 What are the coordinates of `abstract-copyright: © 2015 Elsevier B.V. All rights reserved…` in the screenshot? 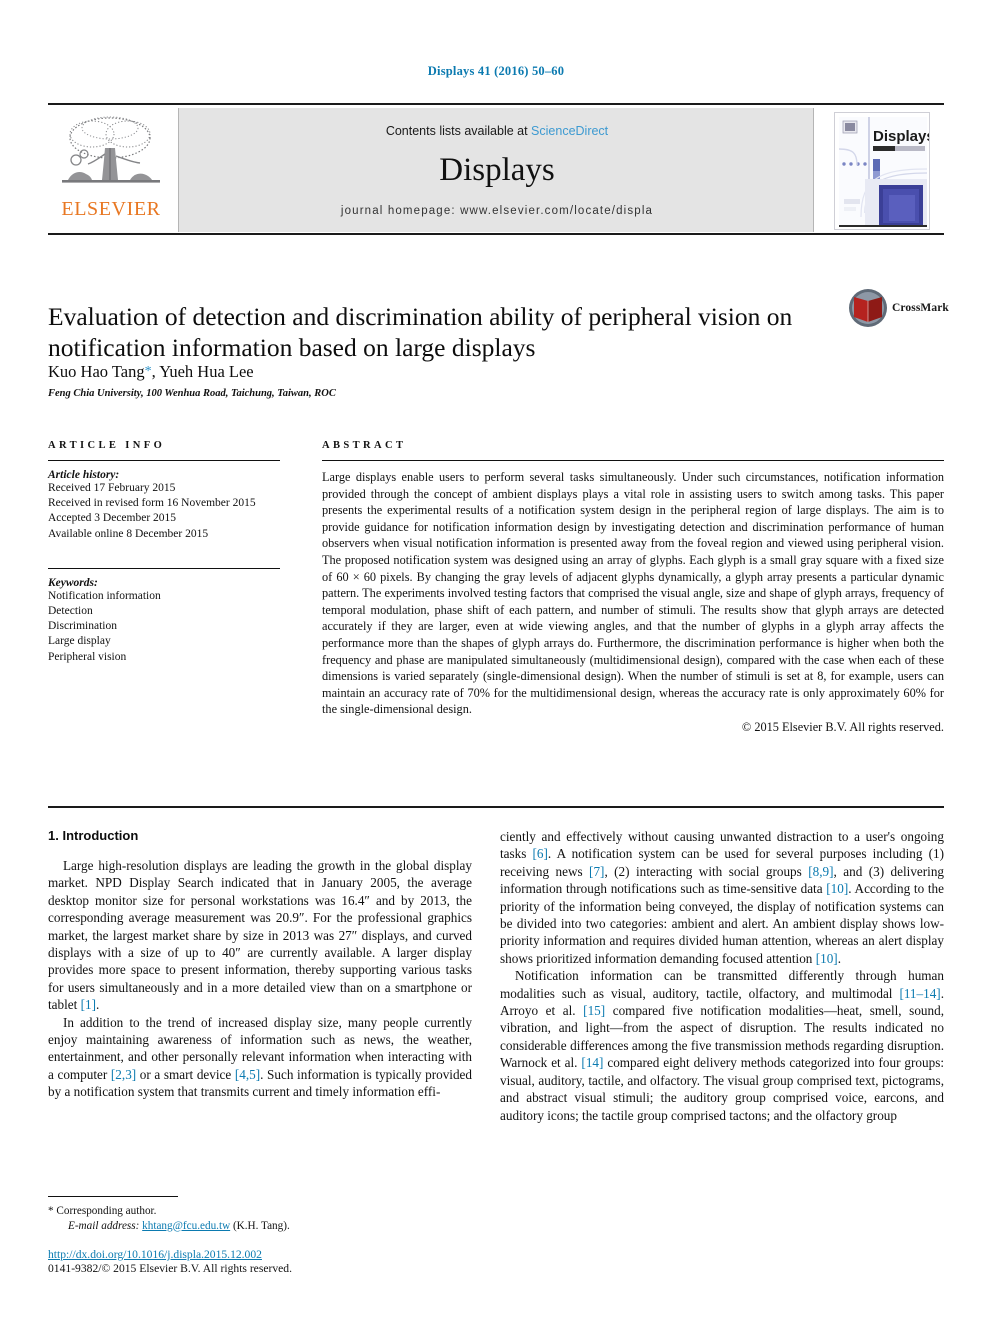 It's located at (842, 726).